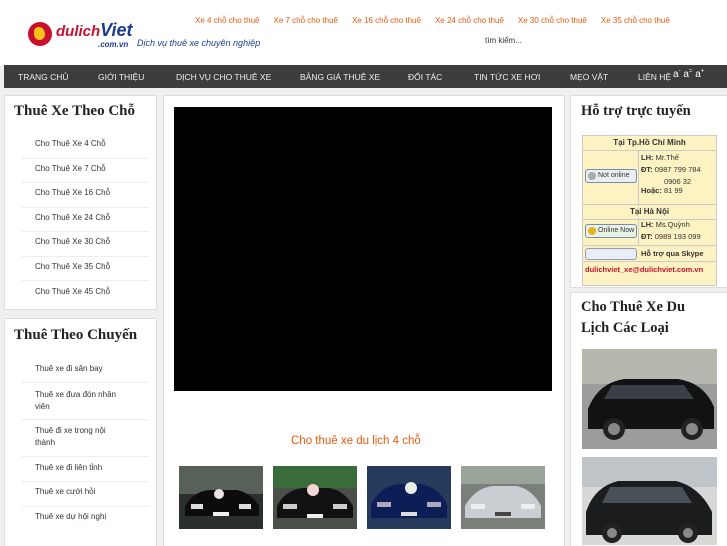 Image resolution: width=727 pixels, height=546 pixels. I want to click on menu-item-intercity: Thuê xe đi liên tỉnh, so click(68, 467).